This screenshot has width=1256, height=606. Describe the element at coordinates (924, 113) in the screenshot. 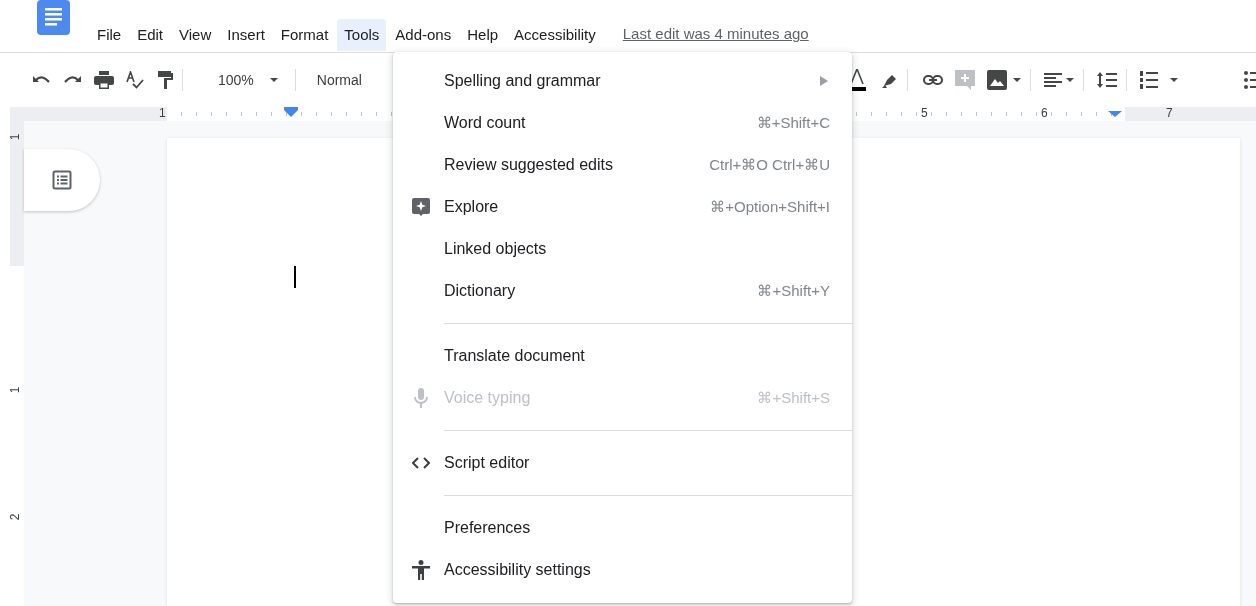

I see `ruler-number: 5` at that location.